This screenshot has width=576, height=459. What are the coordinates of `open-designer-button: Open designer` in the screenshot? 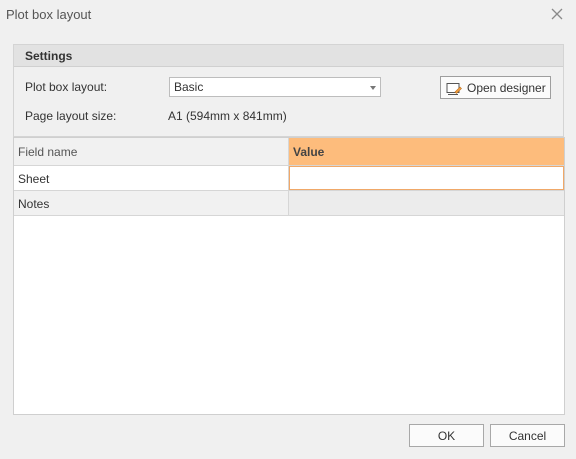 It's located at (495, 87).